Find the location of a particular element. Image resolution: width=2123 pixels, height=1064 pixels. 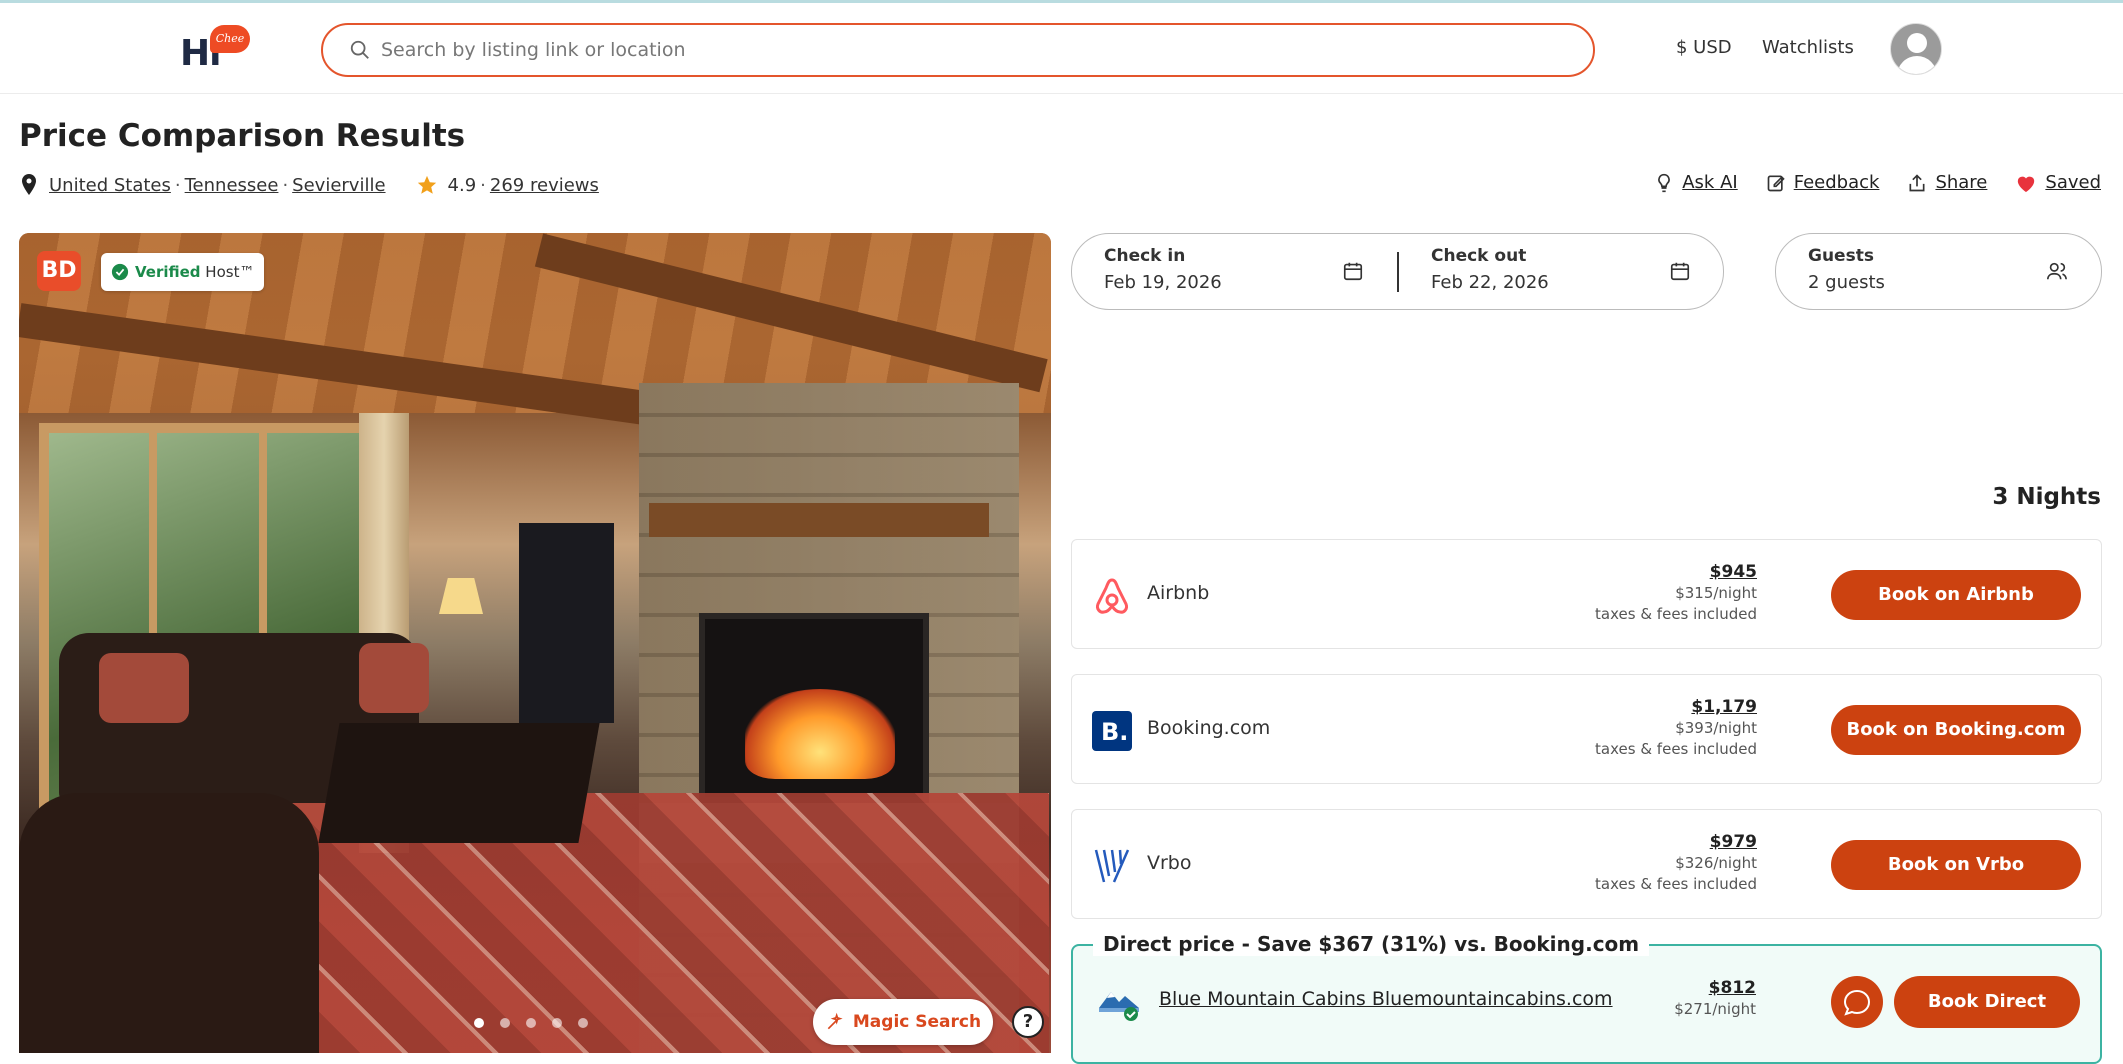

nights-count: 3 Nights is located at coordinates (2046, 497).